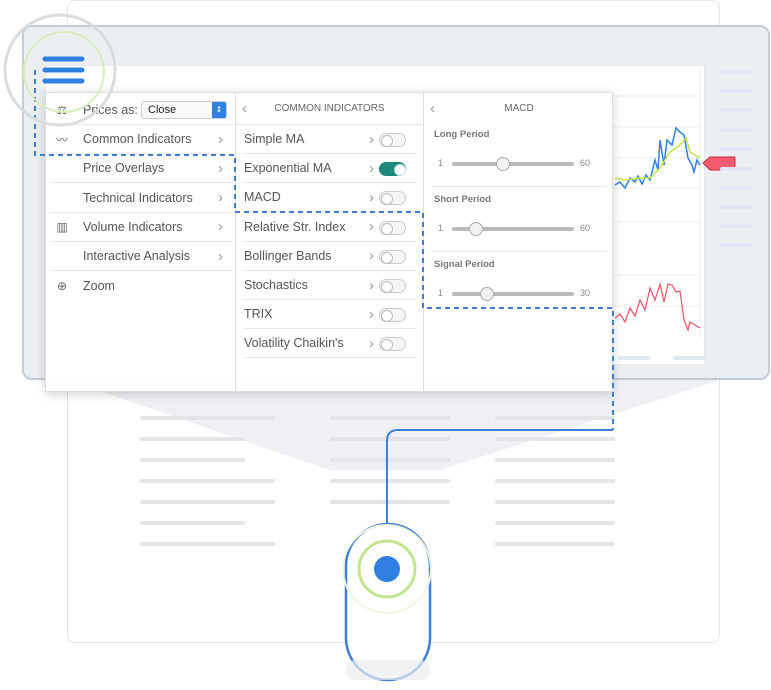 Image resolution: width=771 pixels, height=690 pixels. What do you see at coordinates (62, 72) in the screenshot?
I see `menu-button` at bounding box center [62, 72].